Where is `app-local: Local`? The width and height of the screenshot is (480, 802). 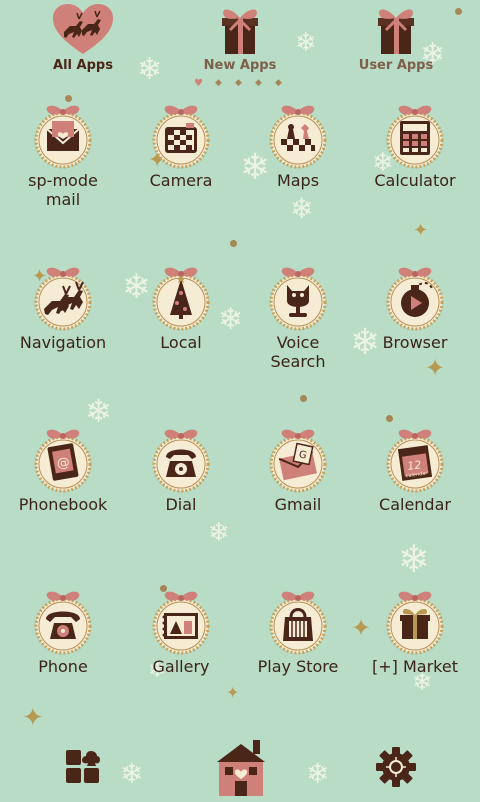
app-local: Local is located at coordinates (181, 308).